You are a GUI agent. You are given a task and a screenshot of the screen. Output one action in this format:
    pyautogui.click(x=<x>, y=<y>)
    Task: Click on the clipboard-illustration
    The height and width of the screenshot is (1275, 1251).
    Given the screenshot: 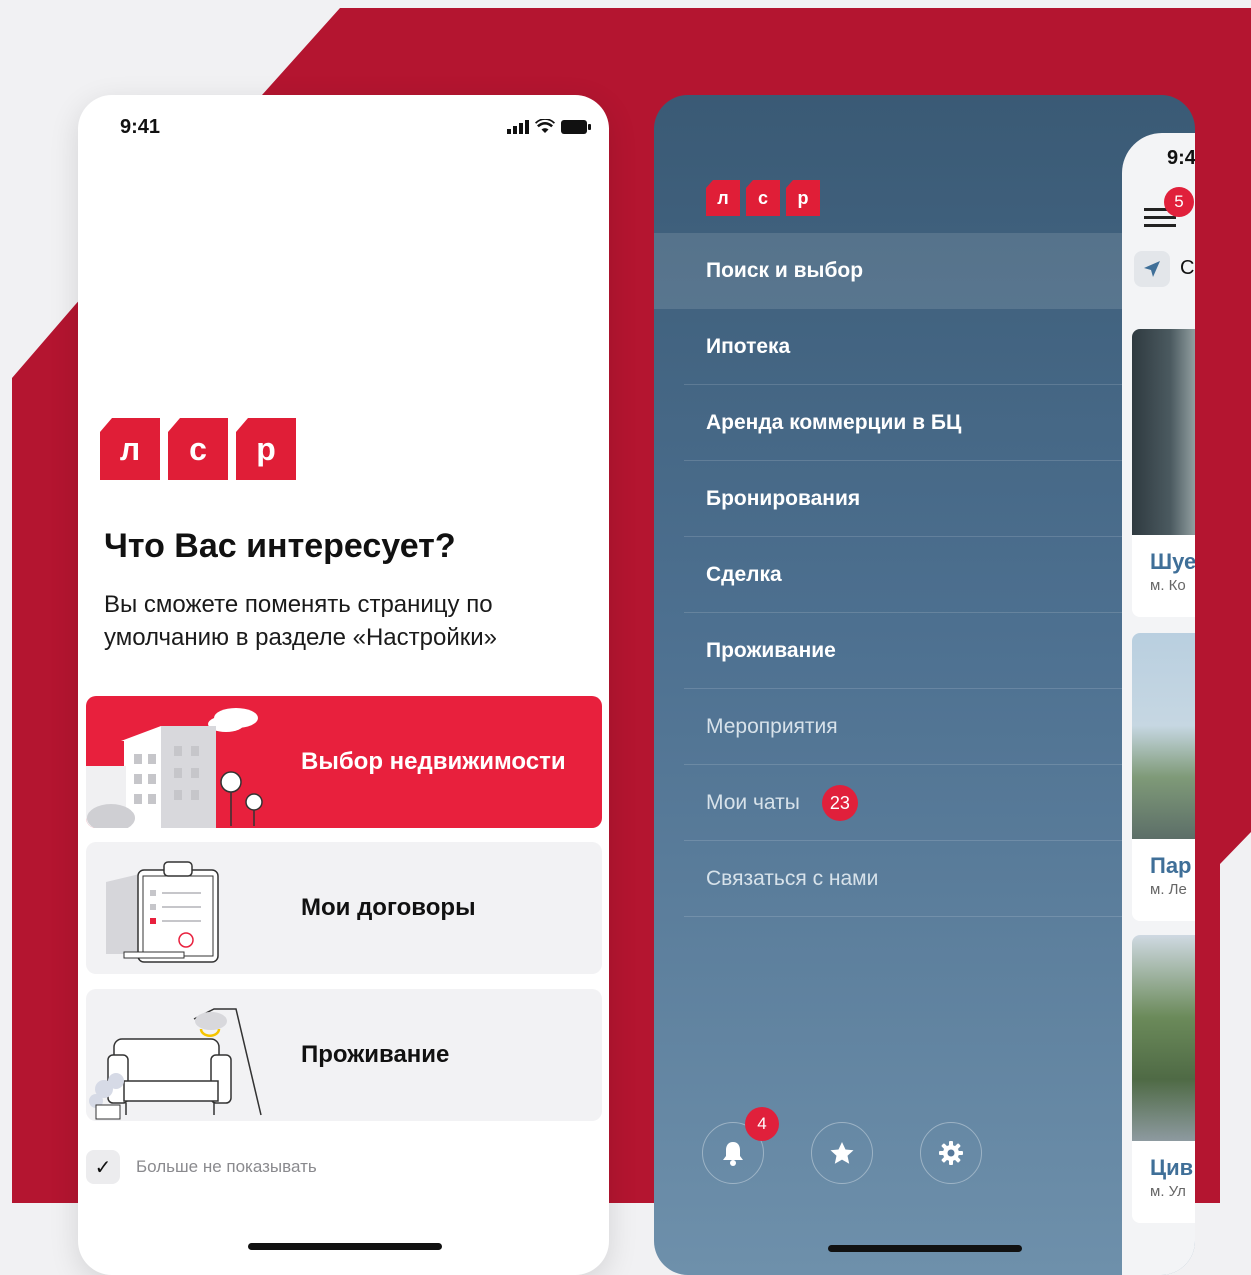 What is the action you would take?
    pyautogui.click(x=162, y=912)
    